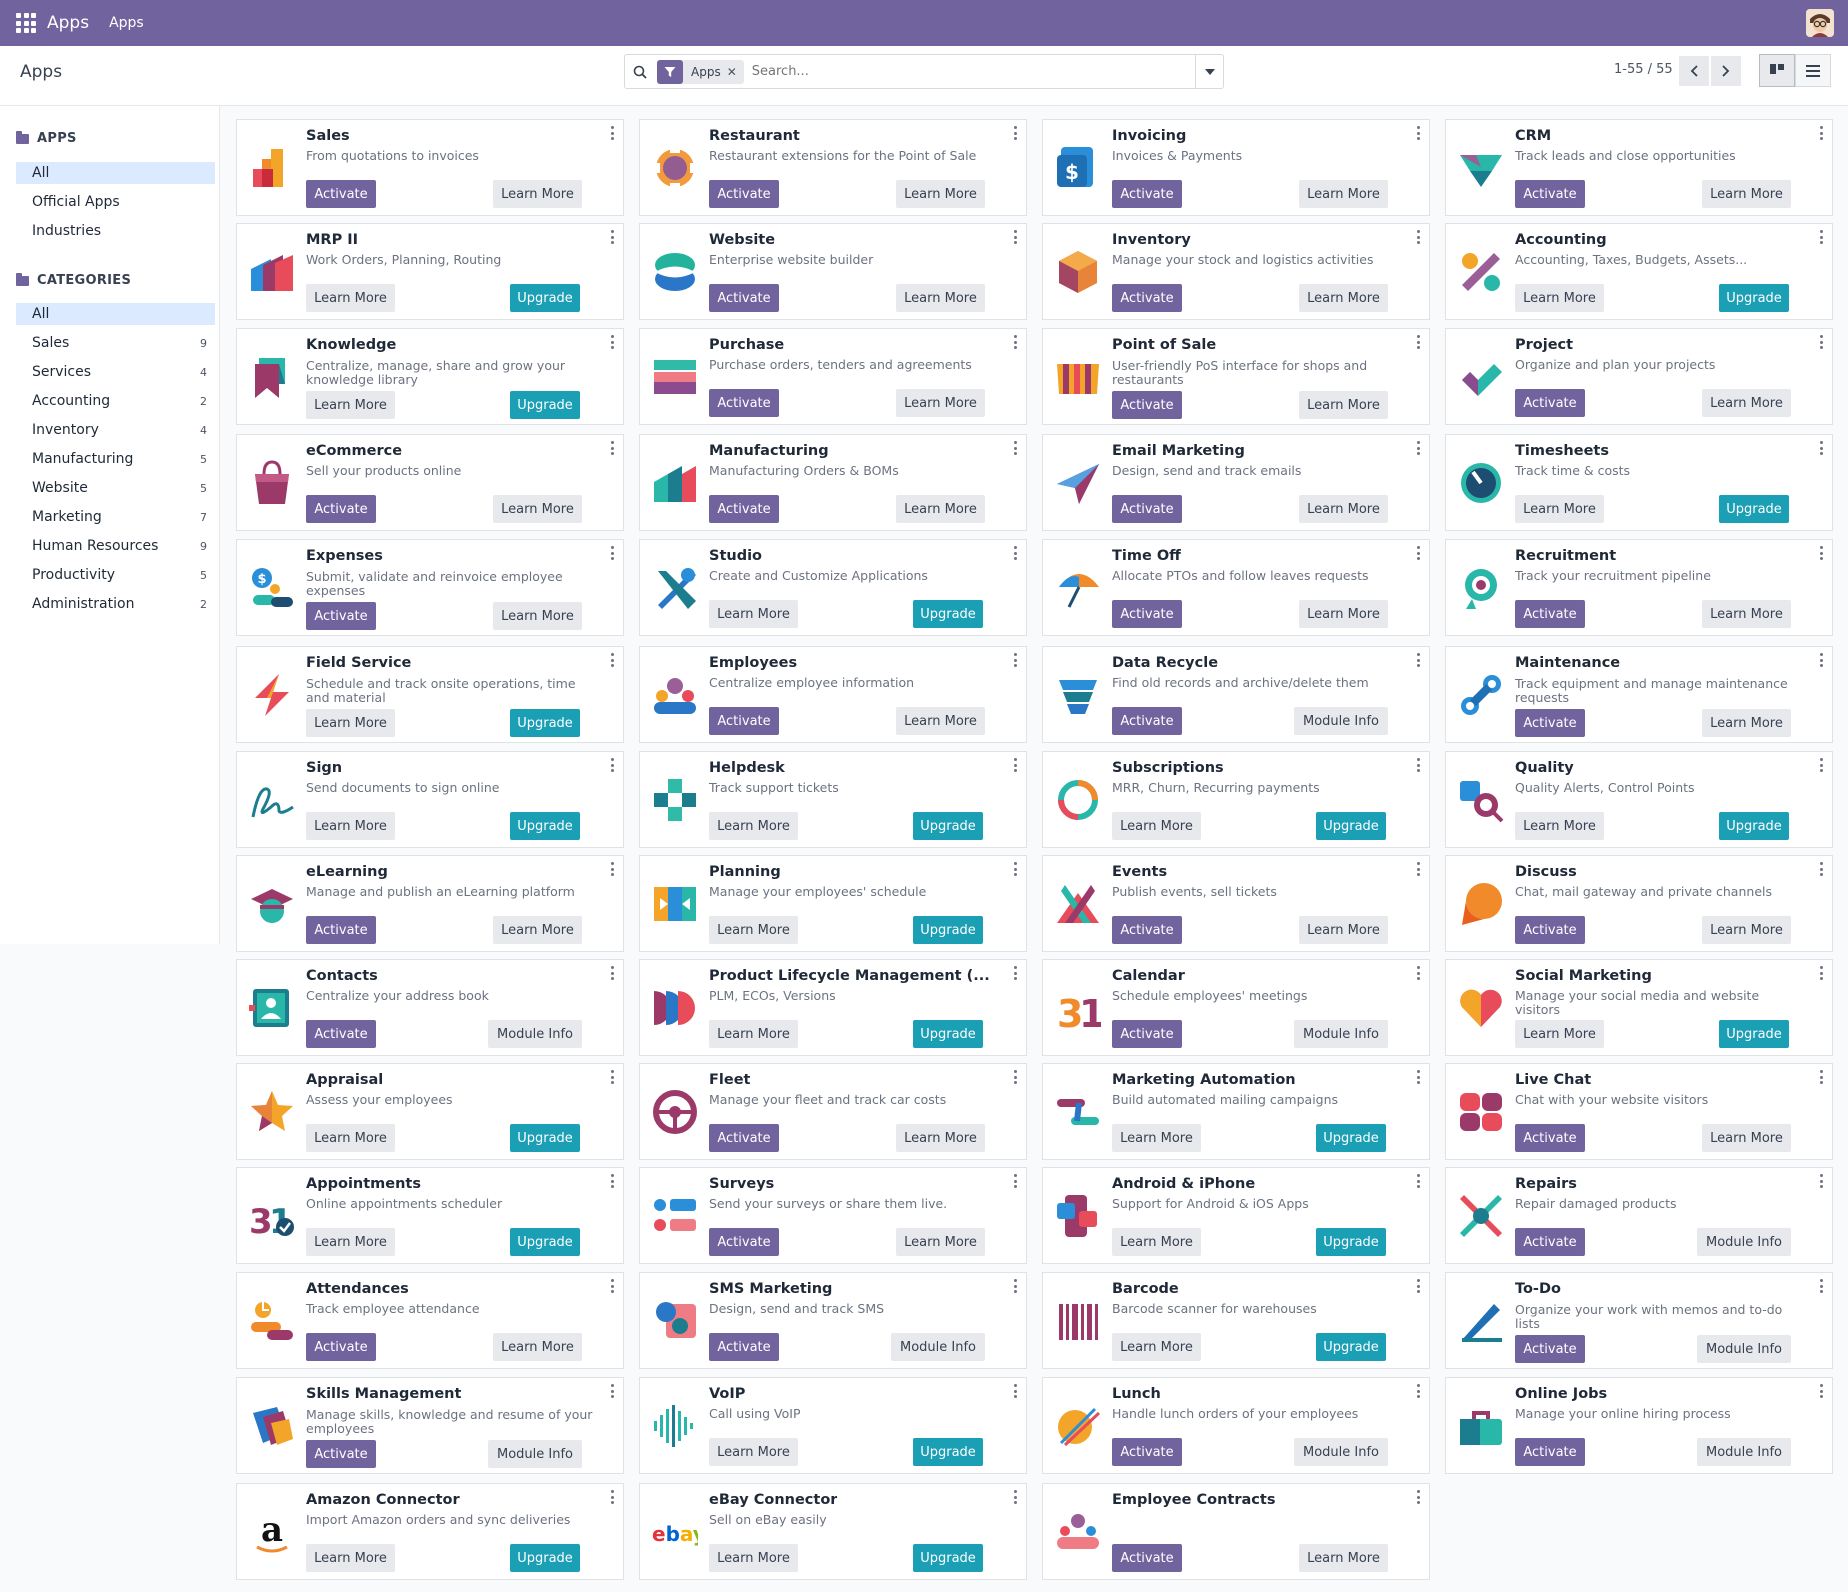 The width and height of the screenshot is (1848, 1592). I want to click on pager-next-button, so click(1726, 71).